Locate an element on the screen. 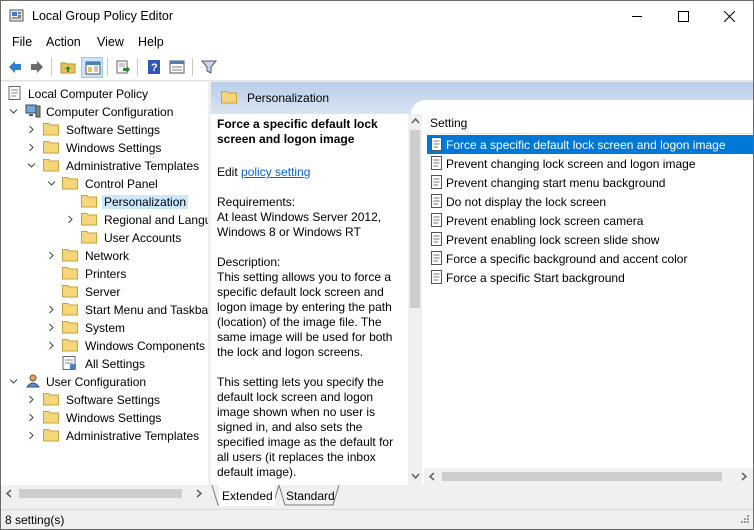 This screenshot has width=754, height=530. tree-node-local-computer-policy: Local Computer Policy is located at coordinates (105, 94).